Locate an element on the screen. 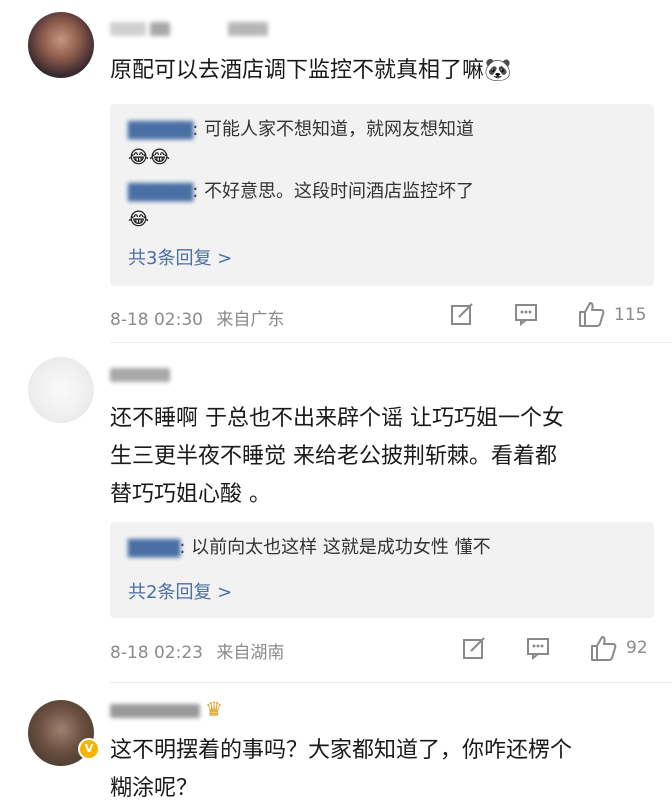 The height and width of the screenshot is (808, 672). reply-item: ▇▇▇▇▇: 不好意思。这段时间酒店监控坏了 is located at coordinates (301, 192).